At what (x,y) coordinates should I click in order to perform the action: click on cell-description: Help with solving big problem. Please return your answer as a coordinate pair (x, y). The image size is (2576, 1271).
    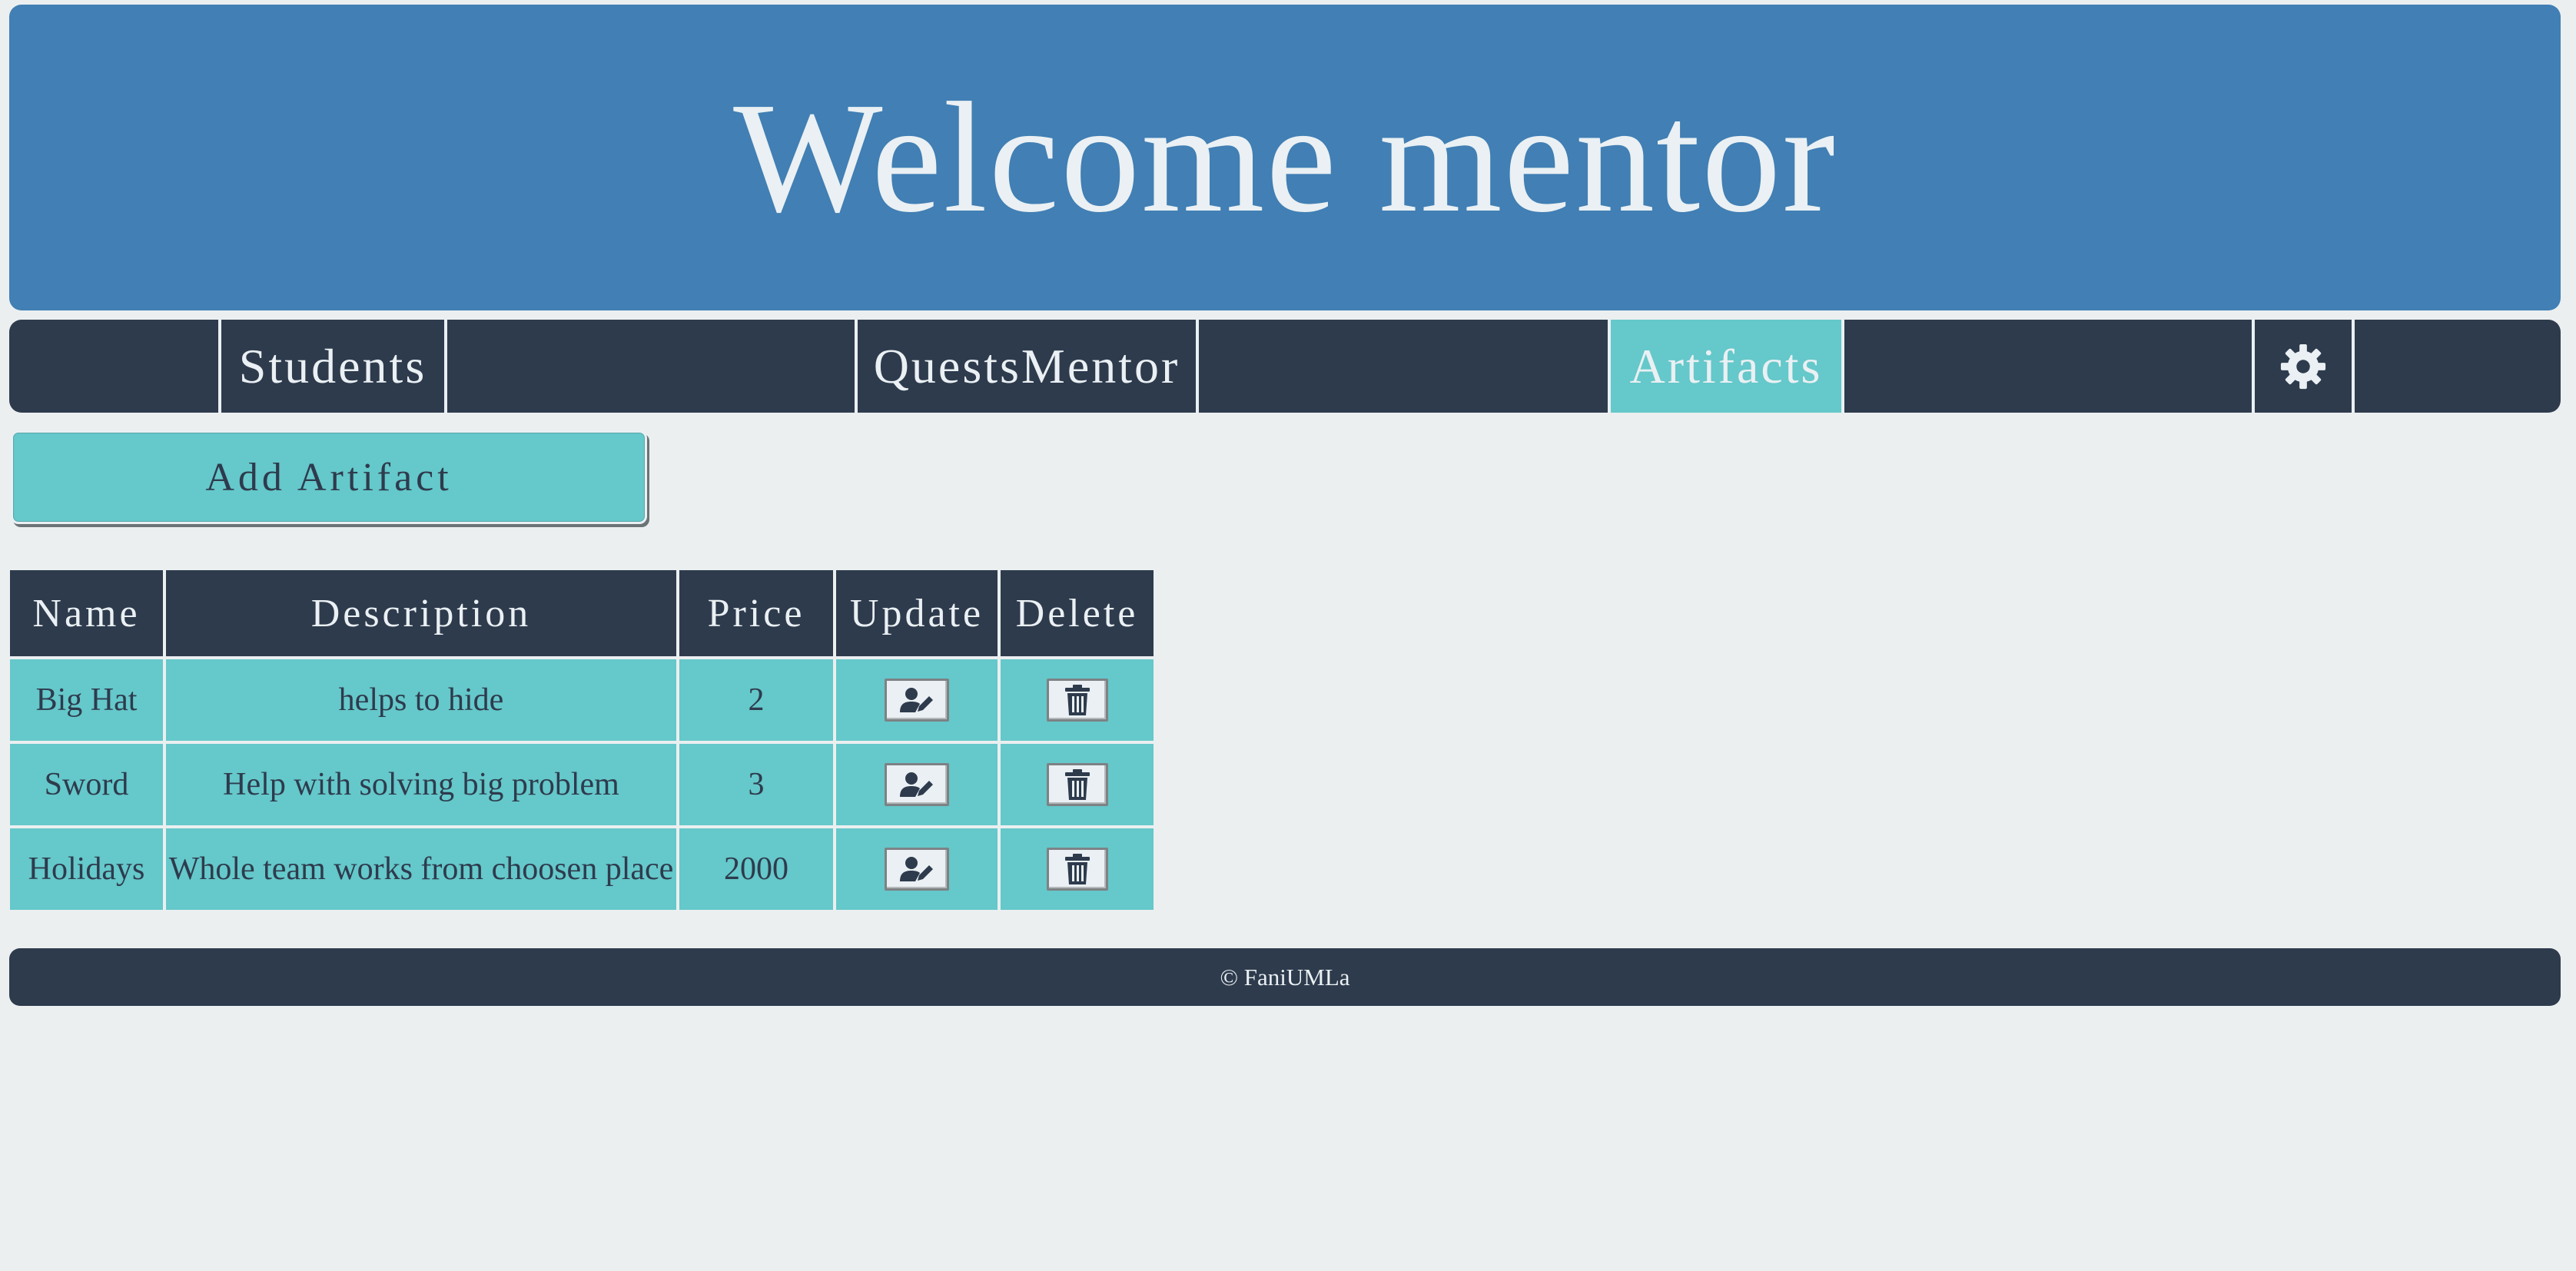
    Looking at the image, I should click on (421, 784).